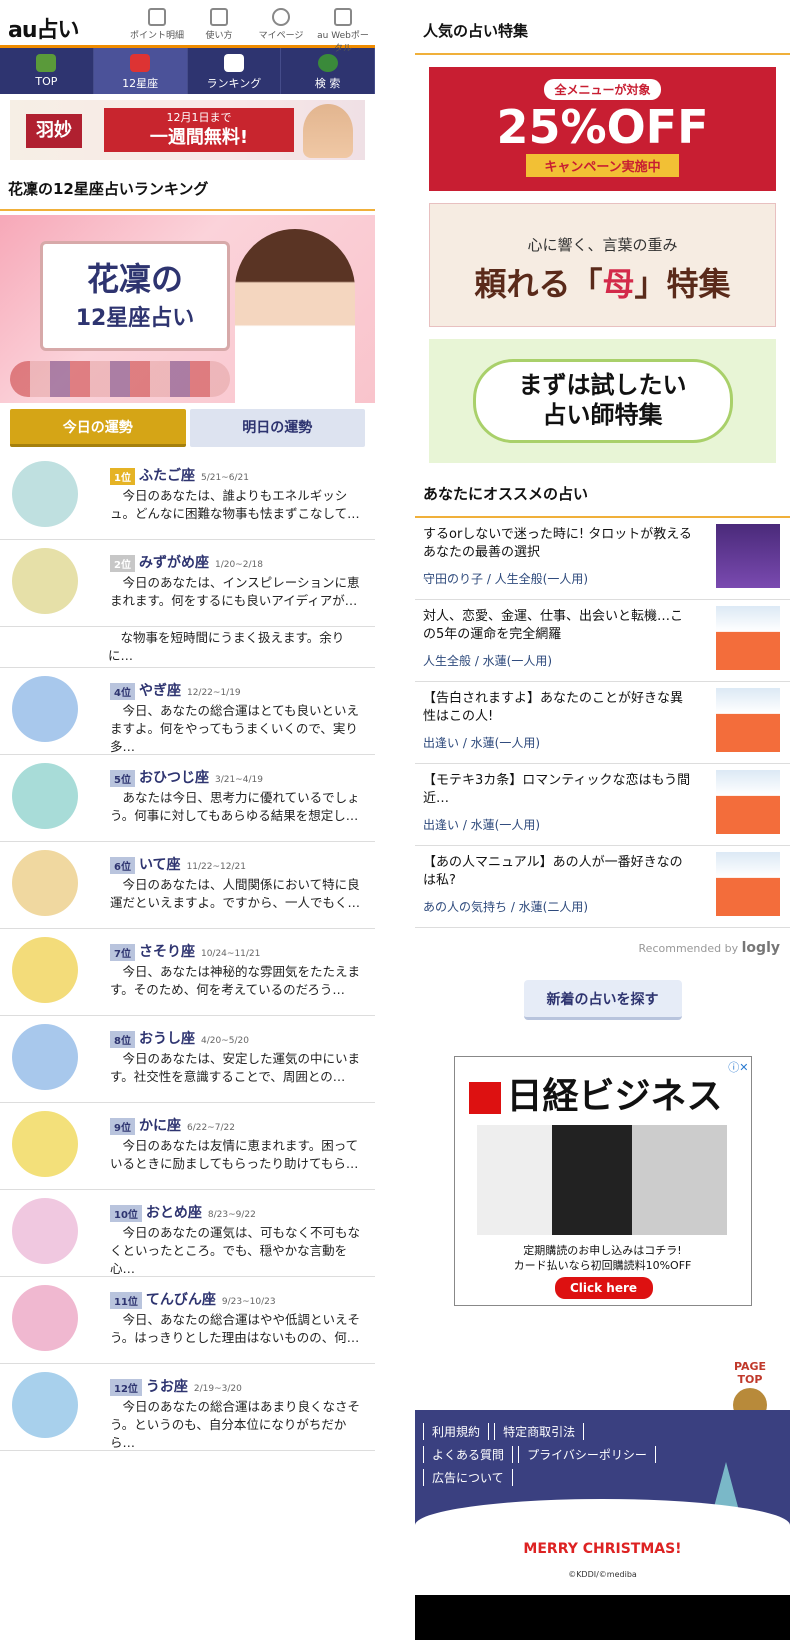  What do you see at coordinates (281, 17) in the screenshot?
I see `user-icon` at bounding box center [281, 17].